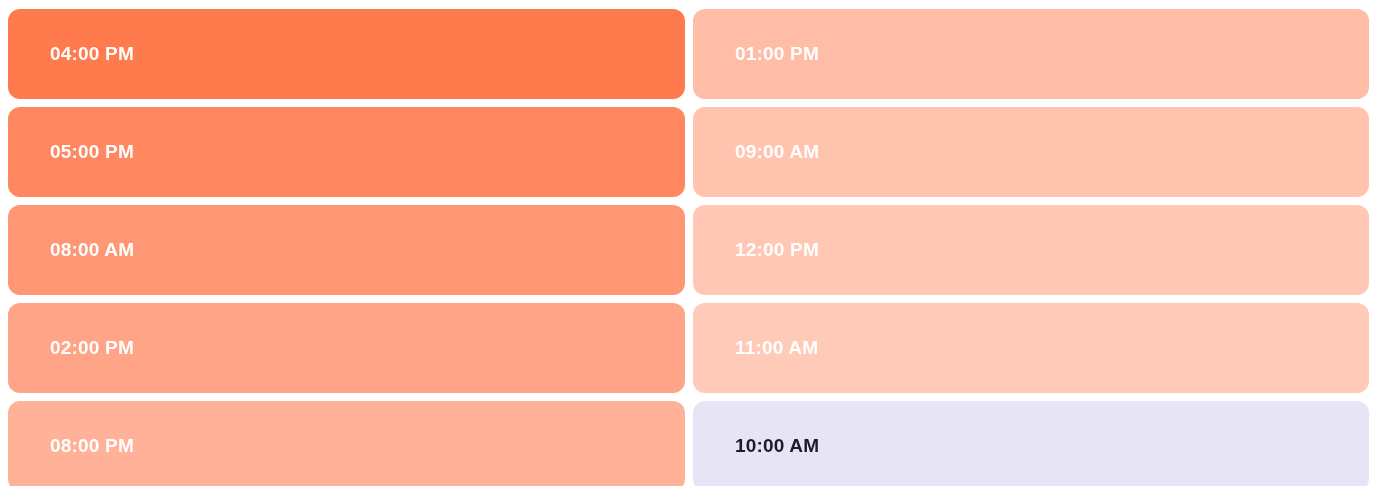 The width and height of the screenshot is (1377, 486). Describe the element at coordinates (346, 348) in the screenshot. I see `time-slot-card: 02:00 PM` at that location.